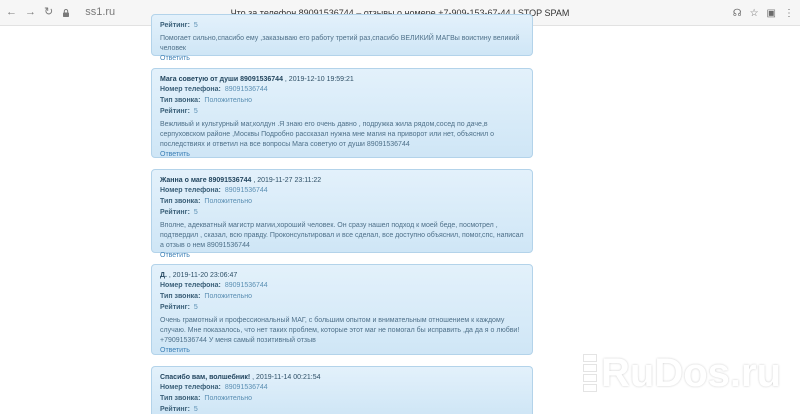 This screenshot has width=800, height=414. What do you see at coordinates (163, 275) in the screenshot?
I see `comment-author: Д.` at bounding box center [163, 275].